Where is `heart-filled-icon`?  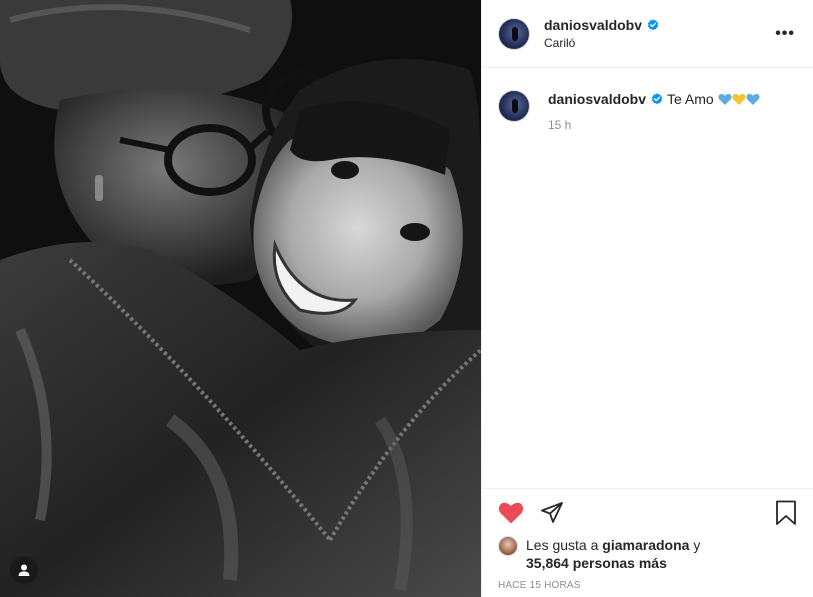
heart-filled-icon is located at coordinates (511, 513).